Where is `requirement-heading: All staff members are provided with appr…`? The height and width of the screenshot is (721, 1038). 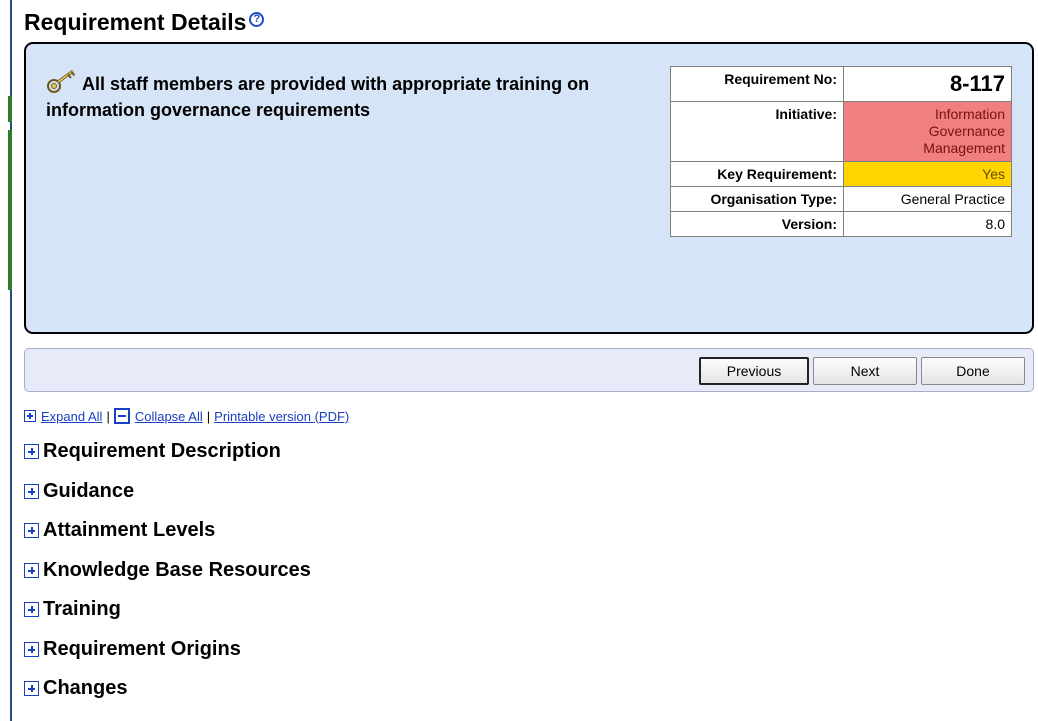 requirement-heading: All staff members are provided with appr… is located at coordinates (341, 94).